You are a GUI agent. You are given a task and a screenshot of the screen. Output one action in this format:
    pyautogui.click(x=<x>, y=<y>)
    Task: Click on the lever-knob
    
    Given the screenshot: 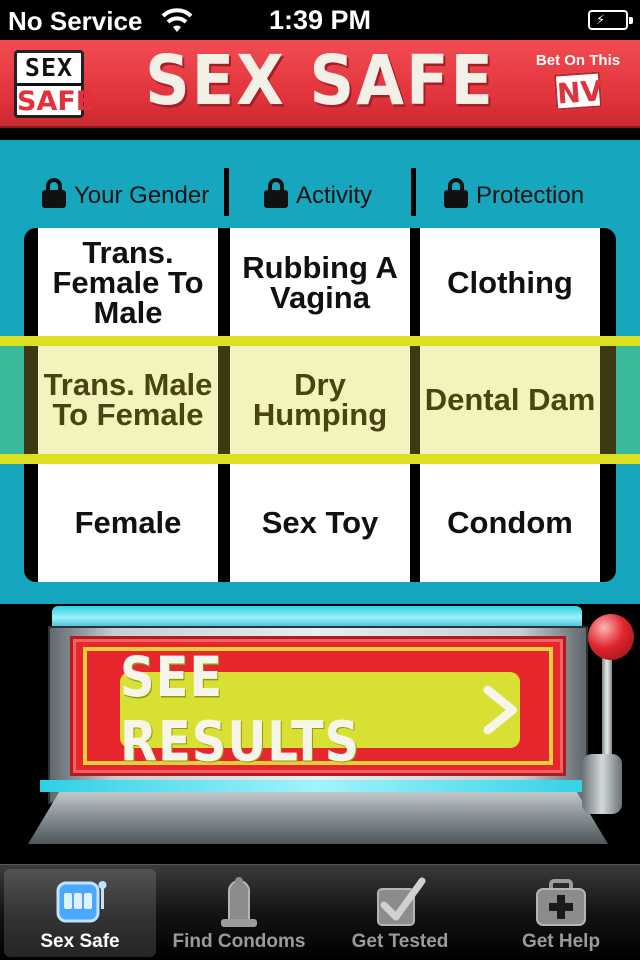 What is the action you would take?
    pyautogui.click(x=611, y=637)
    